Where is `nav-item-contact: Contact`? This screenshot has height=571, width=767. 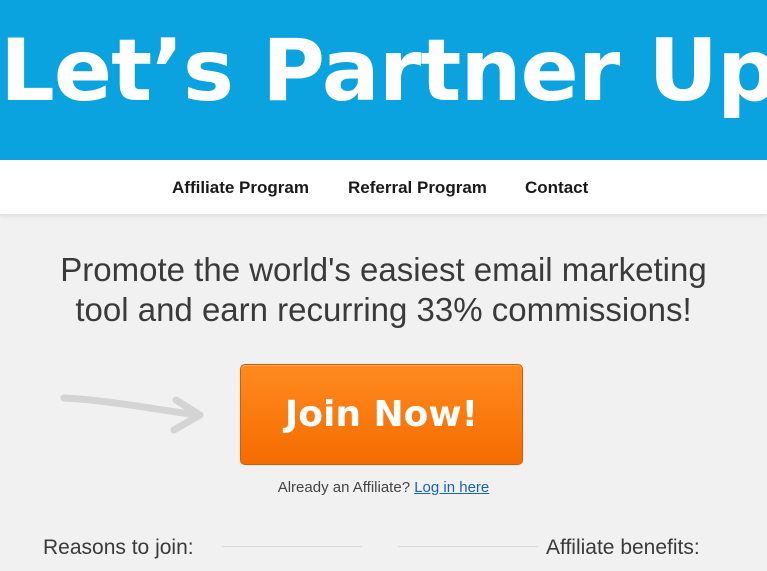
nav-item-contact: Contact is located at coordinates (556, 188).